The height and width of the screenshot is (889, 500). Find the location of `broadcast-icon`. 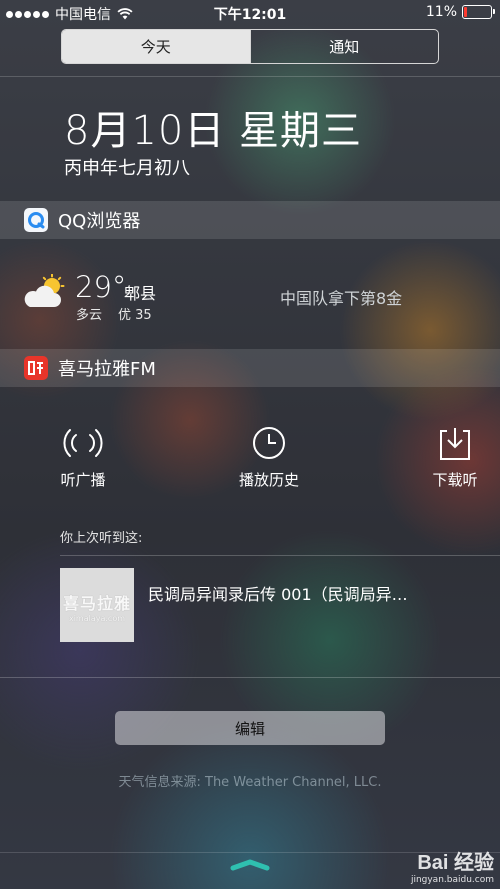

broadcast-icon is located at coordinates (83, 443).